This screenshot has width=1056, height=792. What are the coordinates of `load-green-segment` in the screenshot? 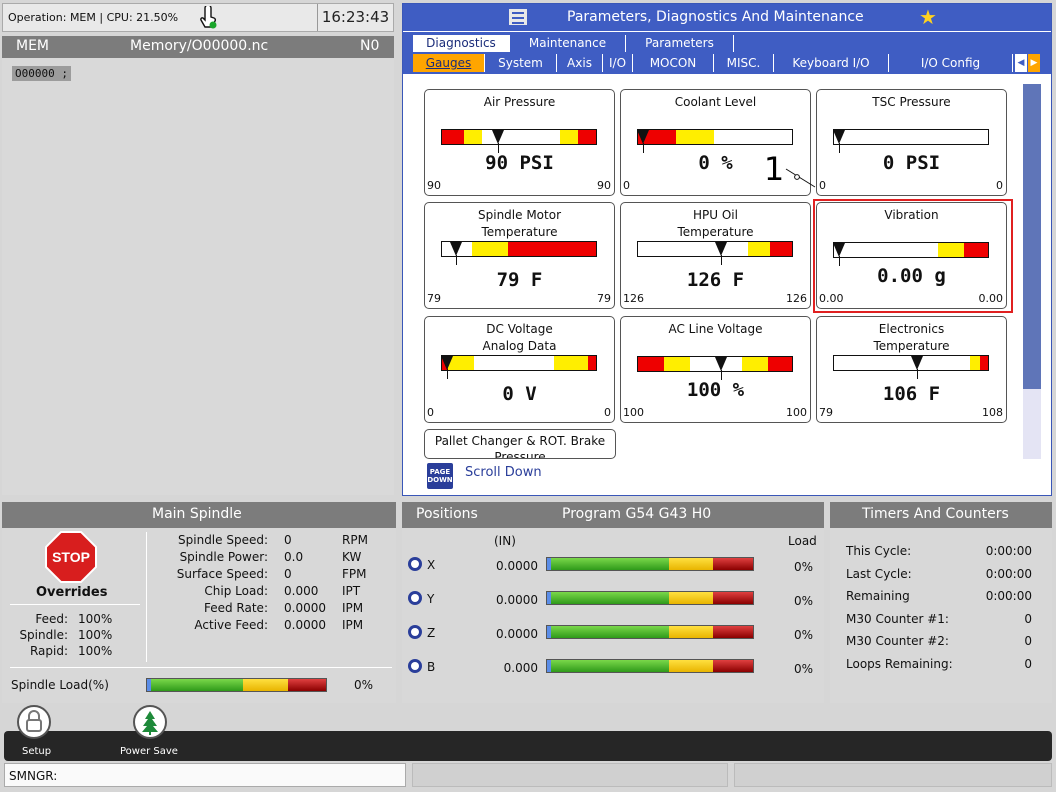 It's located at (608, 632).